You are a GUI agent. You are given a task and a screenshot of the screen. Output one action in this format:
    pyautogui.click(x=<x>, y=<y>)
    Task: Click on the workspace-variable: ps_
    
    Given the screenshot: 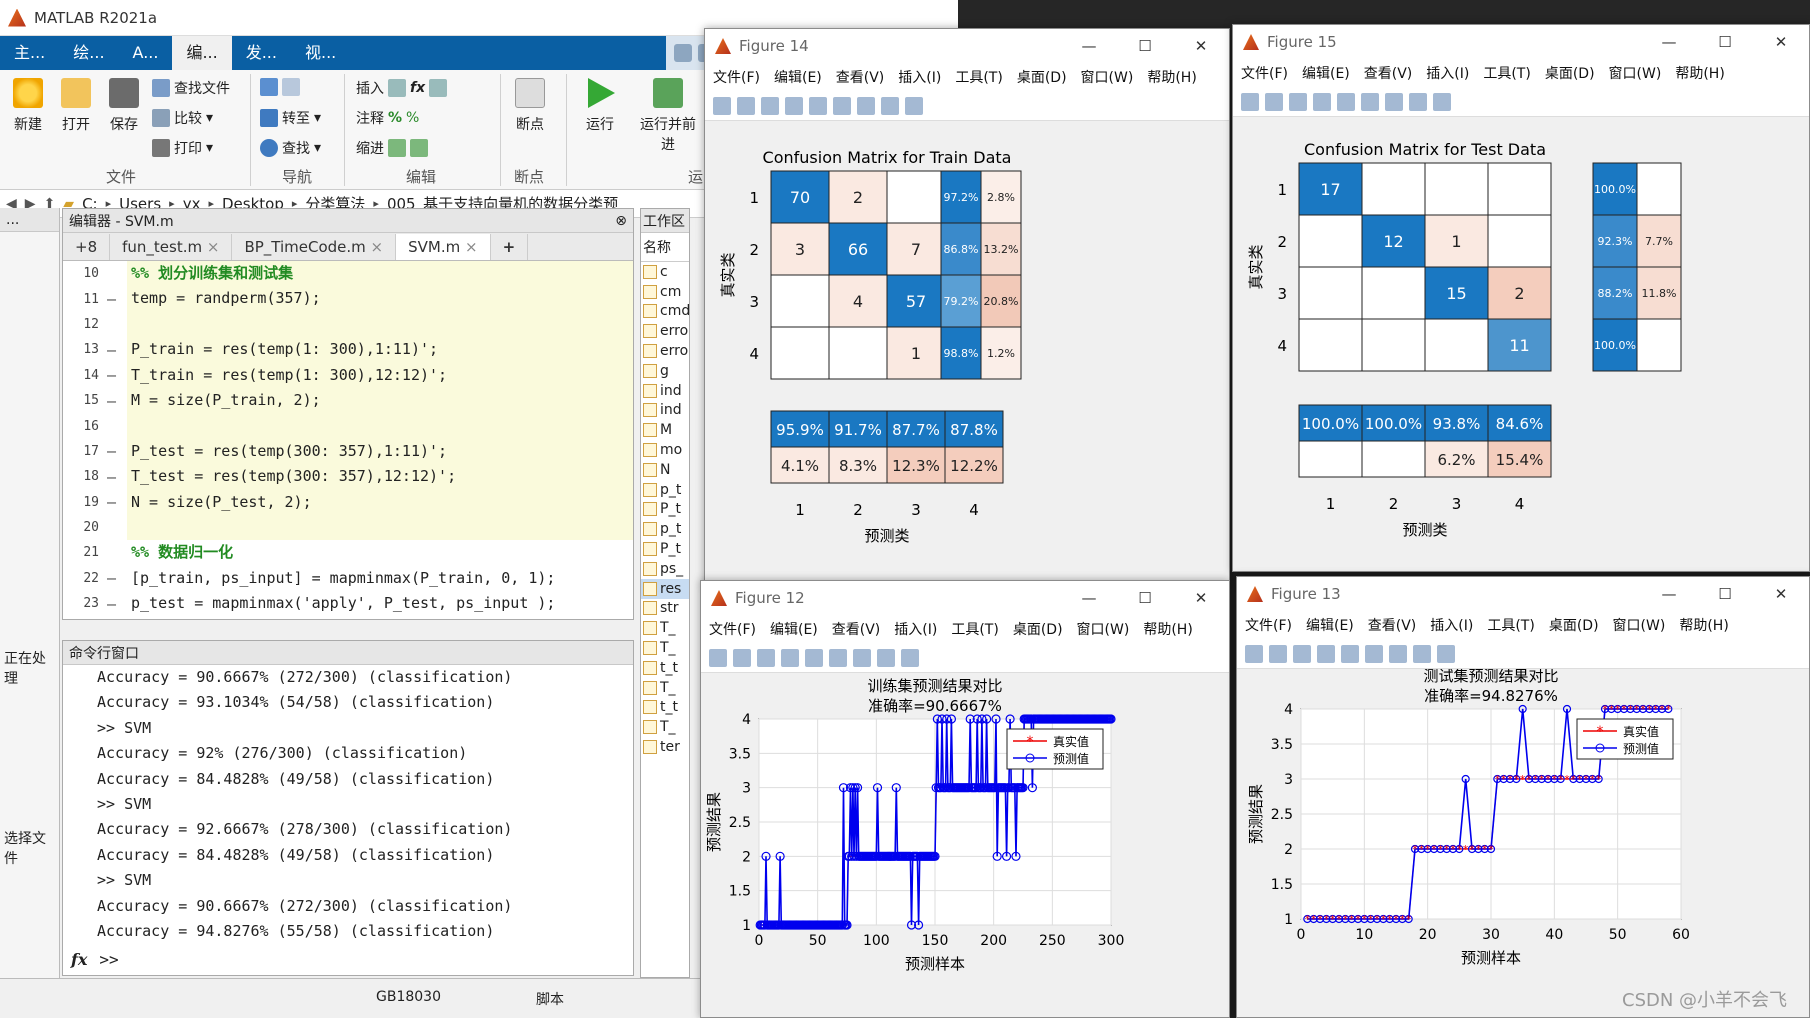 What is the action you would take?
    pyautogui.click(x=665, y=569)
    